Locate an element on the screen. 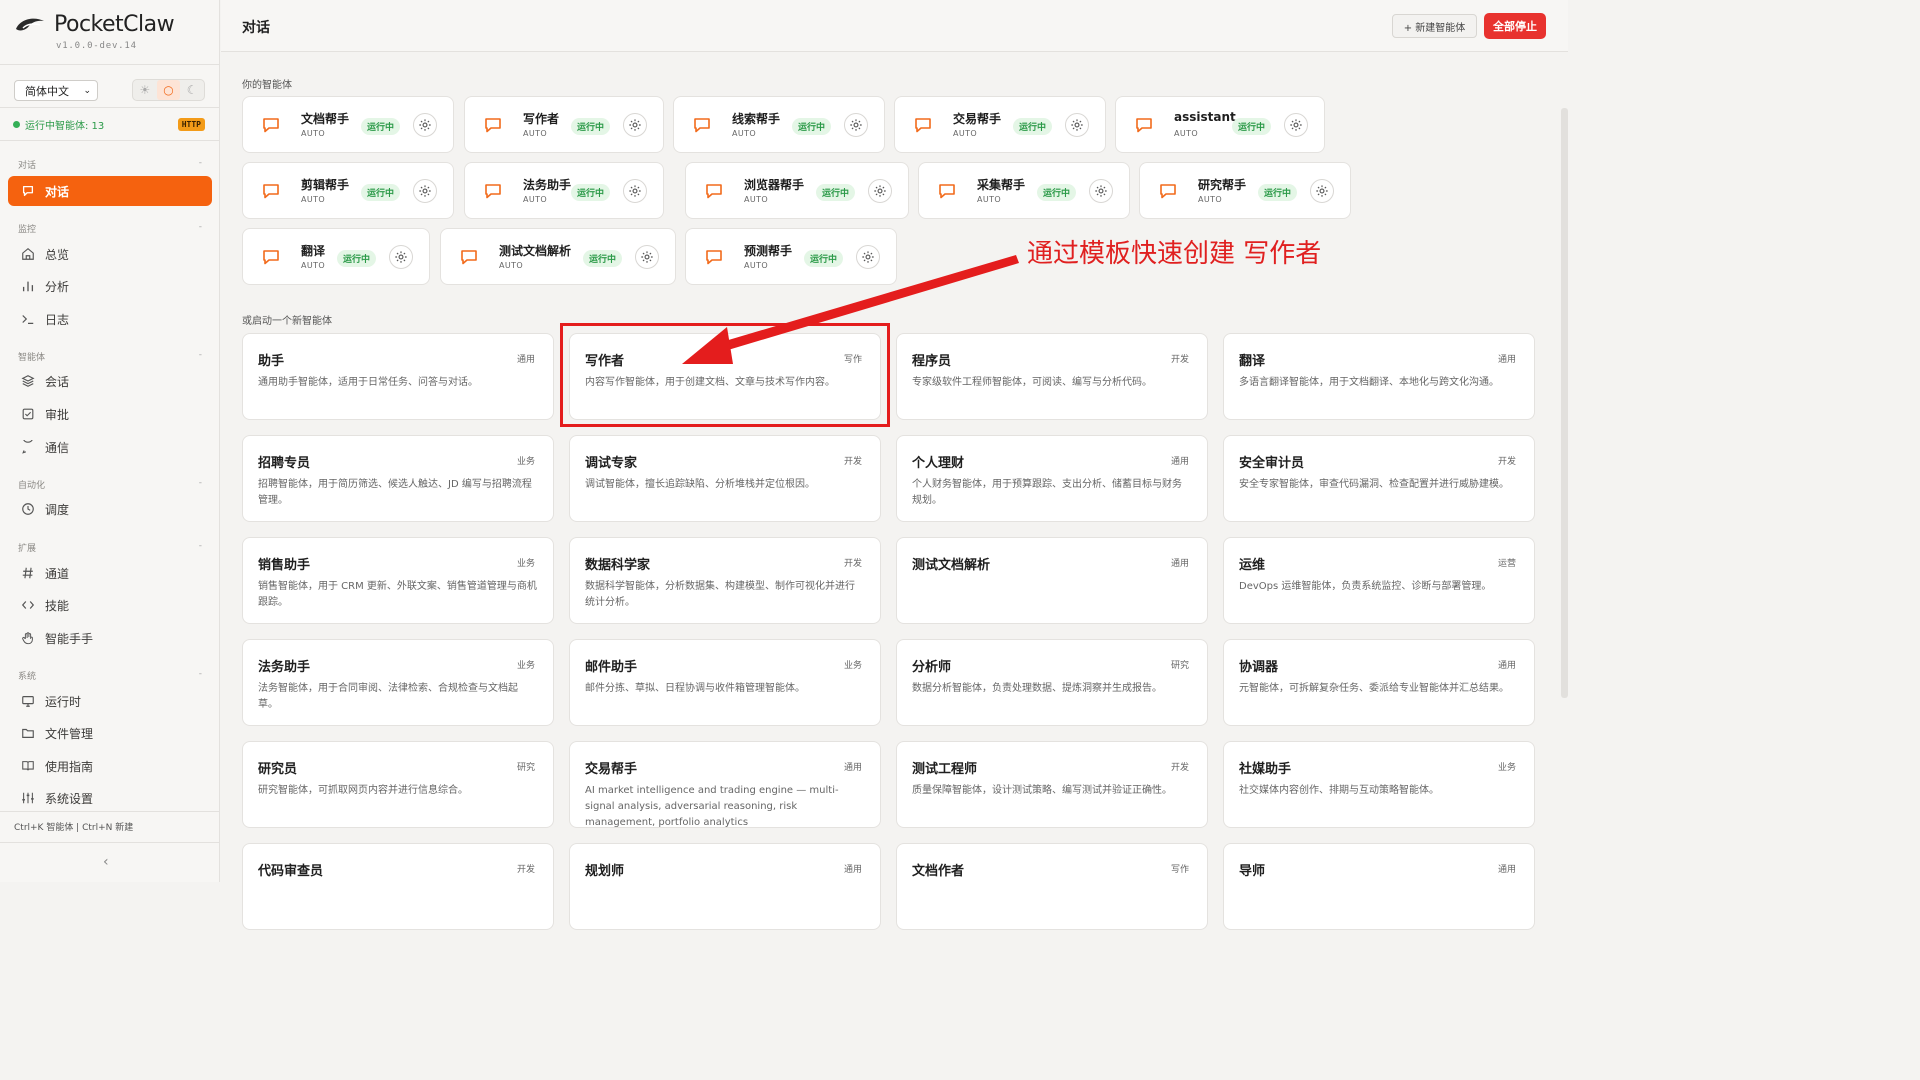 This screenshot has height=1080, width=1920. divider is located at coordinates (110, 811).